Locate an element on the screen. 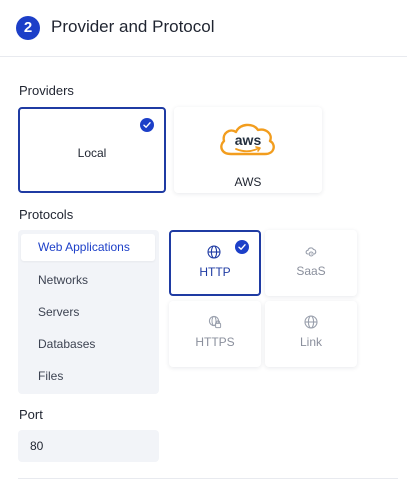 This screenshot has width=407, height=479. svg-text: aws is located at coordinates (248, 140).